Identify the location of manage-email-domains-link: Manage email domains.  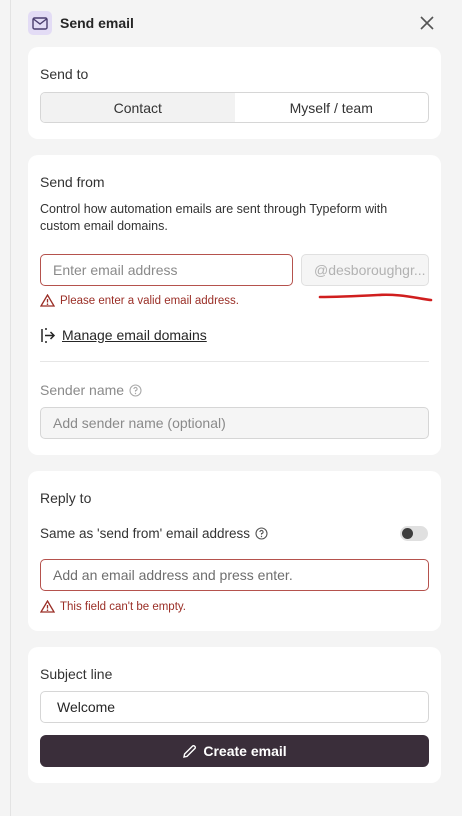
(123, 335).